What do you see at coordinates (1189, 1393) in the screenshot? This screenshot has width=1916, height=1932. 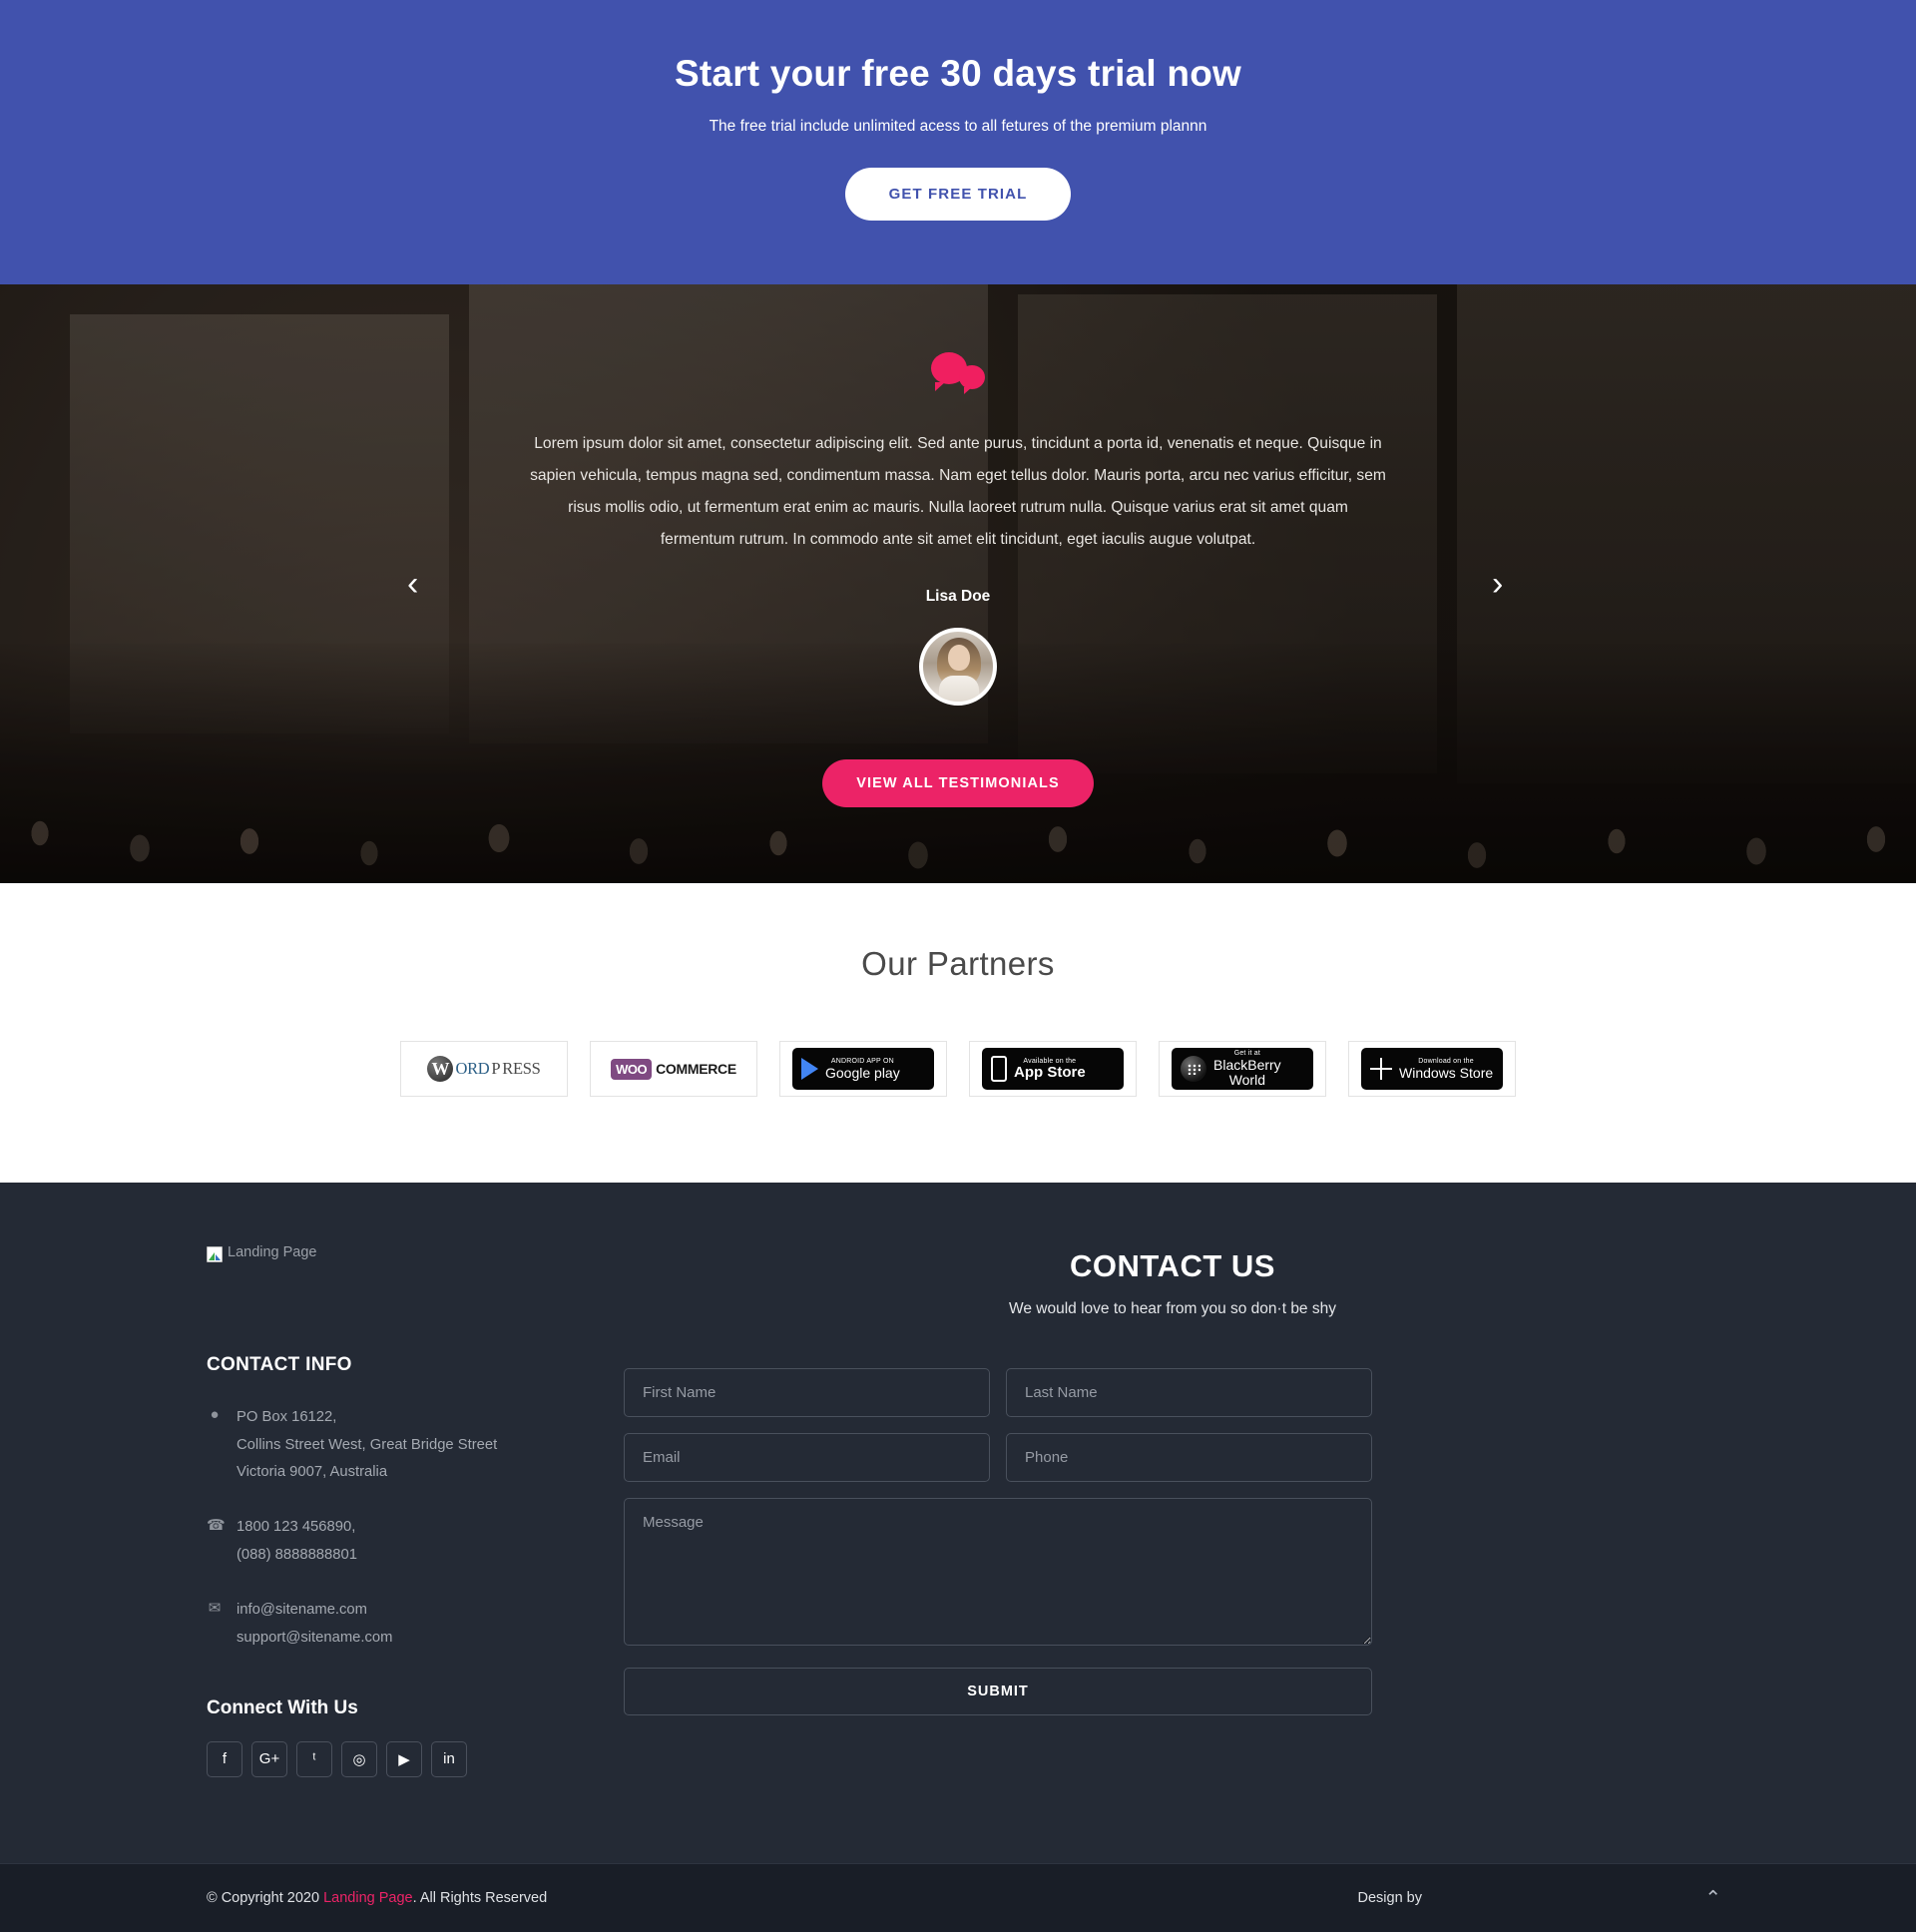 I see `last-name-input` at bounding box center [1189, 1393].